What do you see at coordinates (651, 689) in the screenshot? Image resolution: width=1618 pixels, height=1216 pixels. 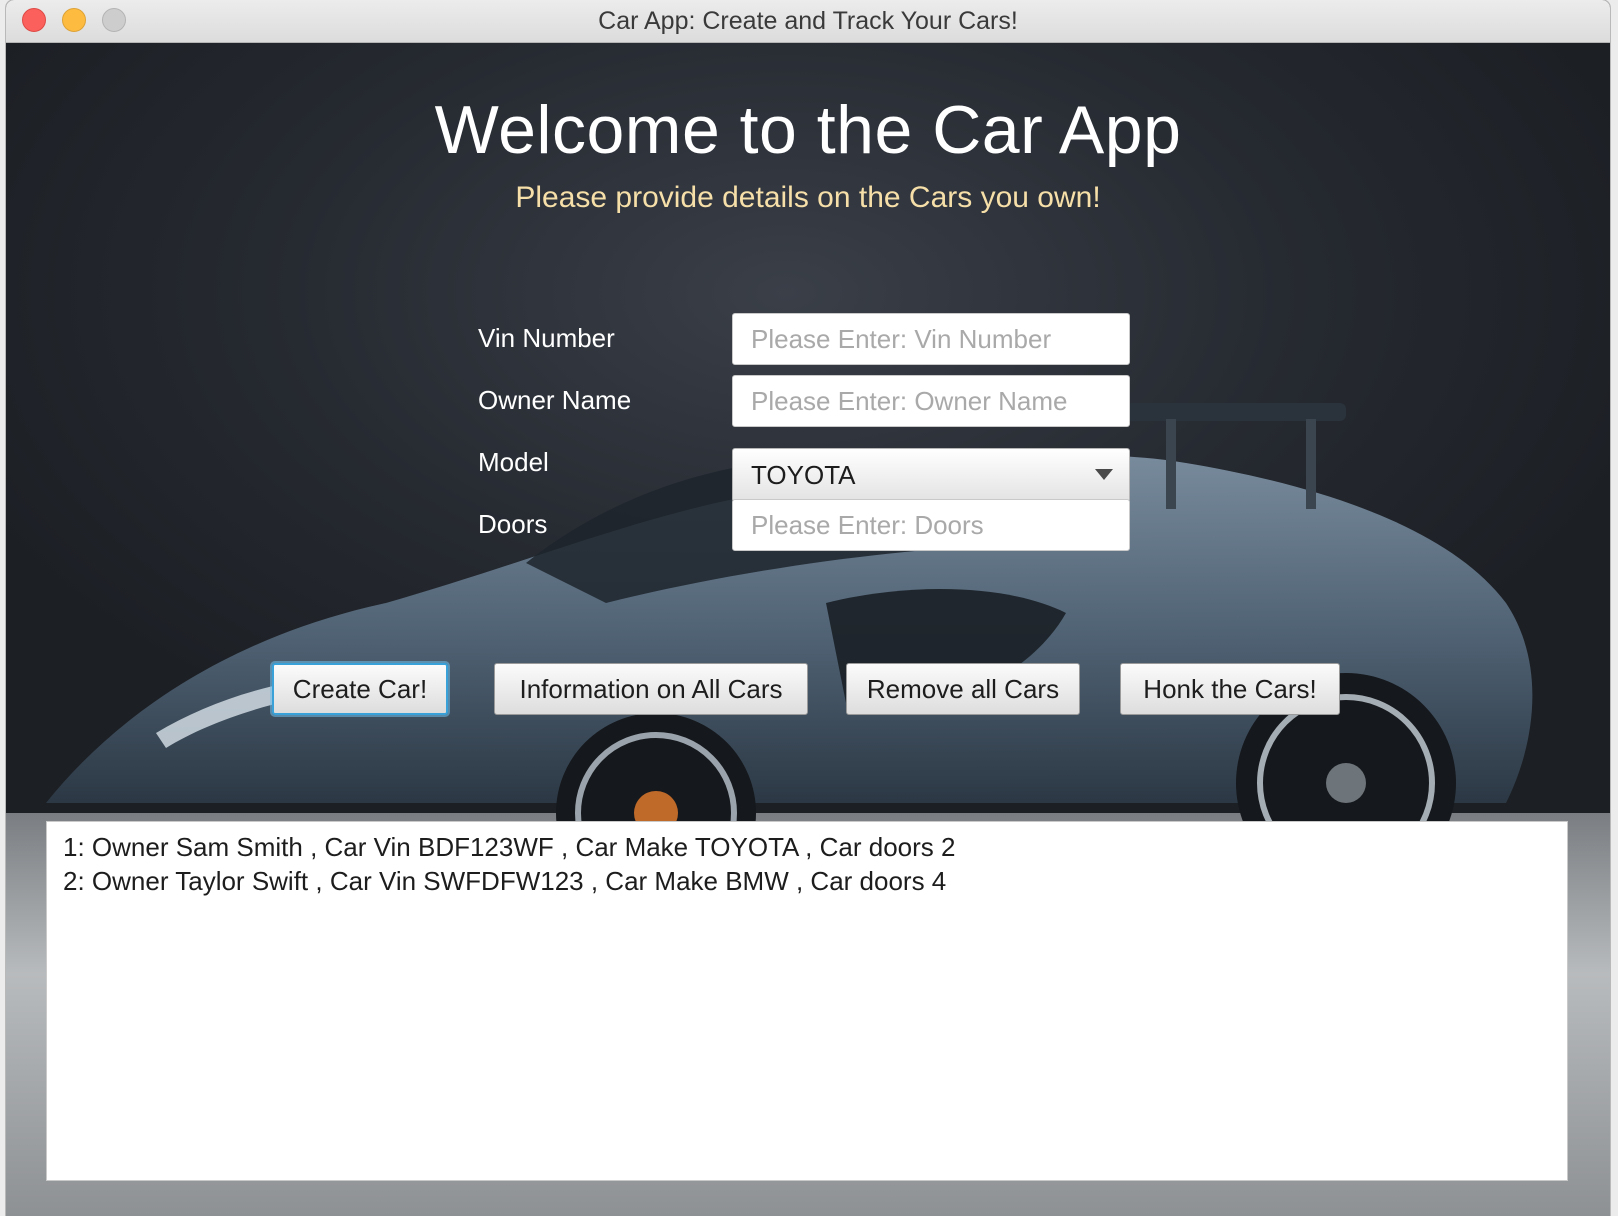 I see `info-all-cars-button: Information on All Cars` at bounding box center [651, 689].